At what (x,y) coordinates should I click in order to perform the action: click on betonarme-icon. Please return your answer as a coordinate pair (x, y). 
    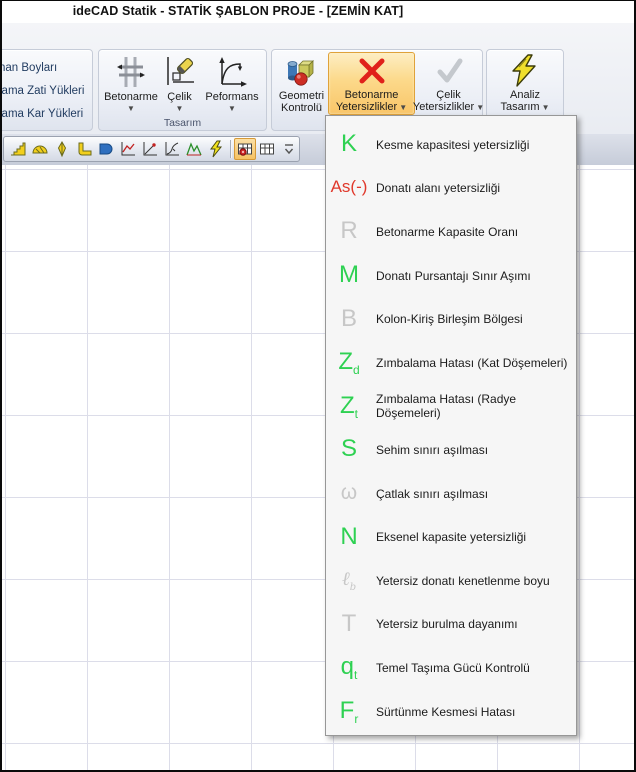
    Looking at the image, I should click on (131, 72).